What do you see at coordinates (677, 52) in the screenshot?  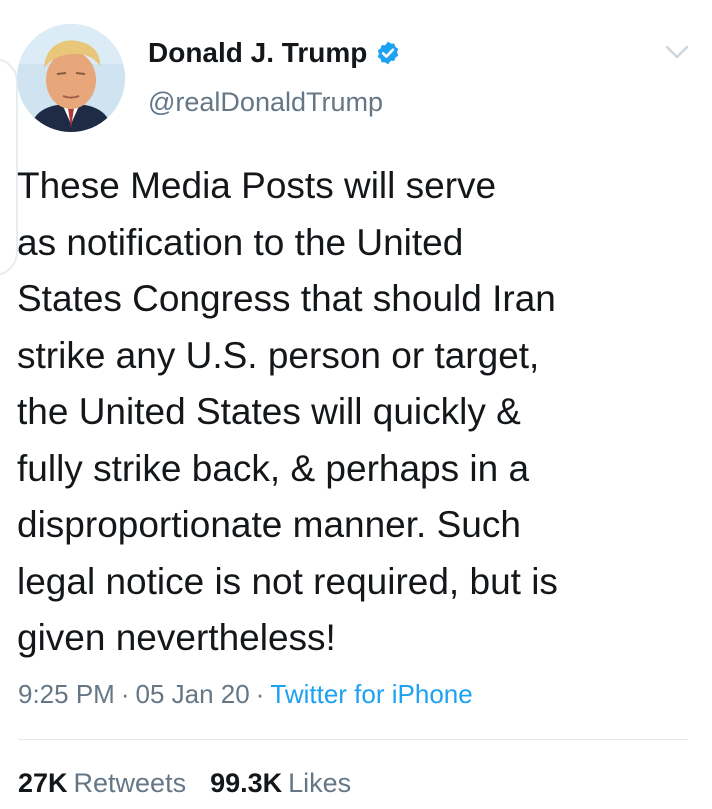 I see `chevron-down-icon` at bounding box center [677, 52].